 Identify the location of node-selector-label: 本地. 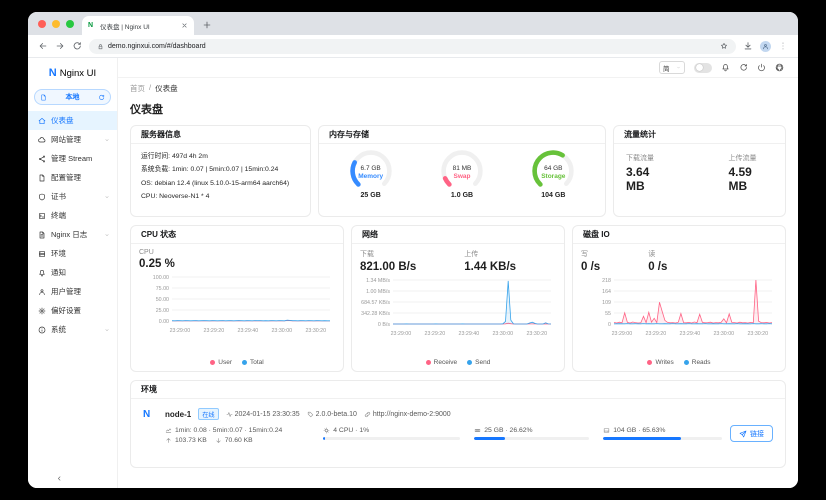
(72, 97).